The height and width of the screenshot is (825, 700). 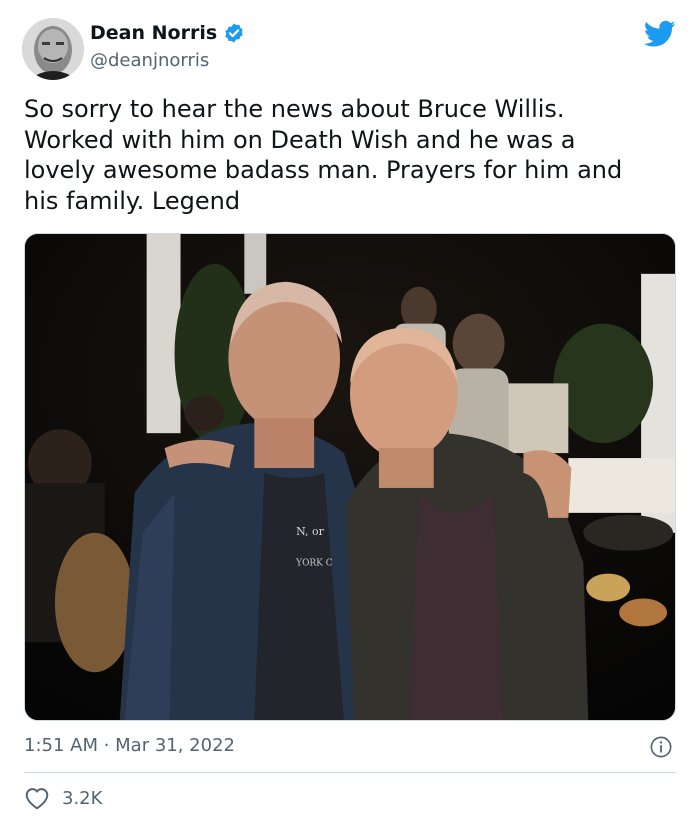 What do you see at coordinates (310, 531) in the screenshot?
I see `shirt-print-line1: N, or` at bounding box center [310, 531].